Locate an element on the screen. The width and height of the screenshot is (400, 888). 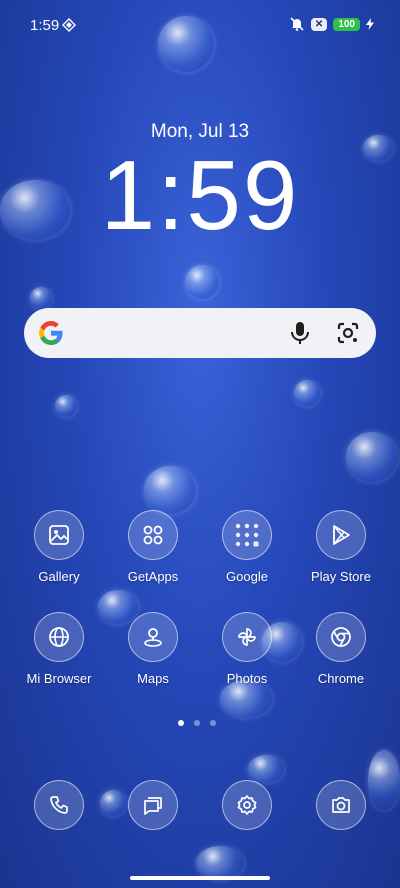
dock-phone is located at coordinates (59, 805).